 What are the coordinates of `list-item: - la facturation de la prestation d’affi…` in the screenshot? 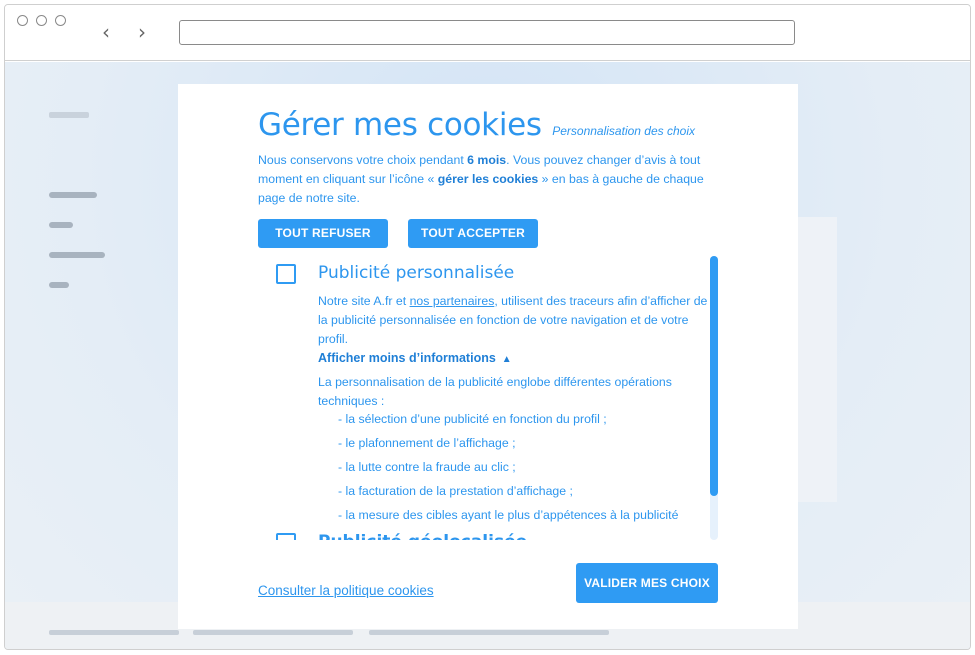 It's located at (455, 491).